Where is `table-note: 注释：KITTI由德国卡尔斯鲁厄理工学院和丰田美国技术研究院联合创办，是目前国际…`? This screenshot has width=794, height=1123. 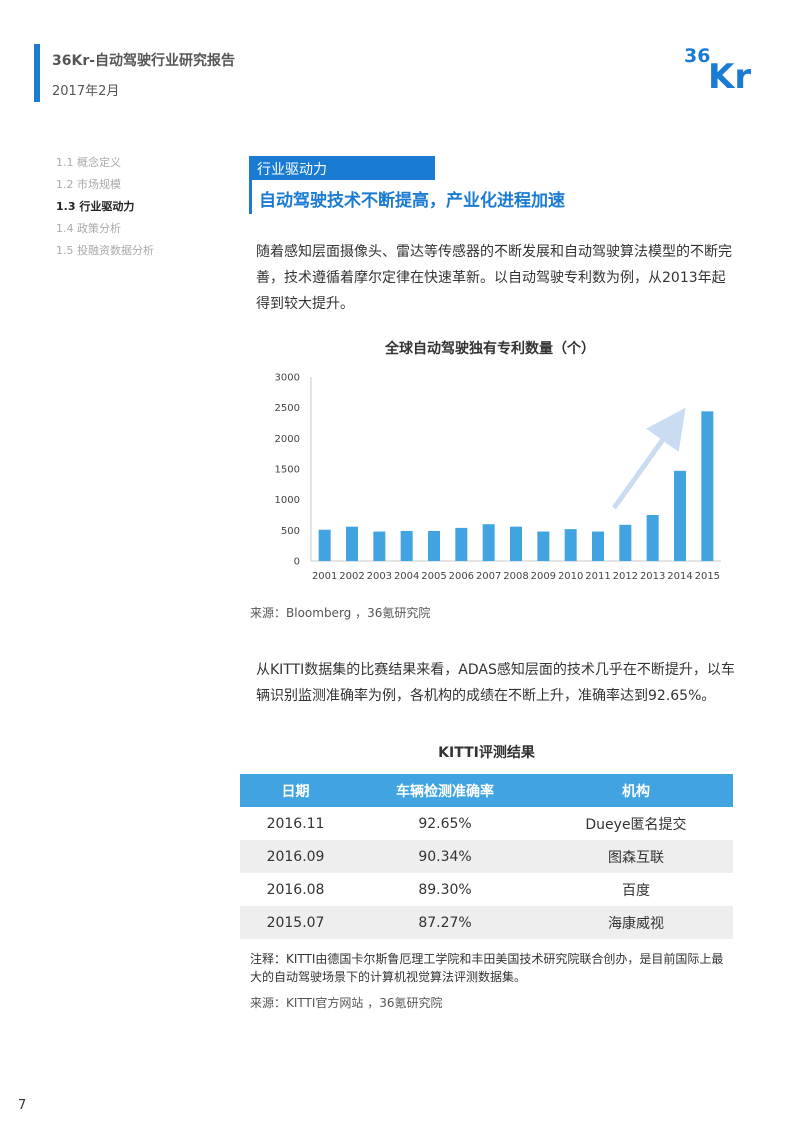 table-note: 注释：KITTI由德国卡尔斯鲁厄理工学院和丰田美国技术研究院联合创办，是目前国际… is located at coordinates (487, 968).